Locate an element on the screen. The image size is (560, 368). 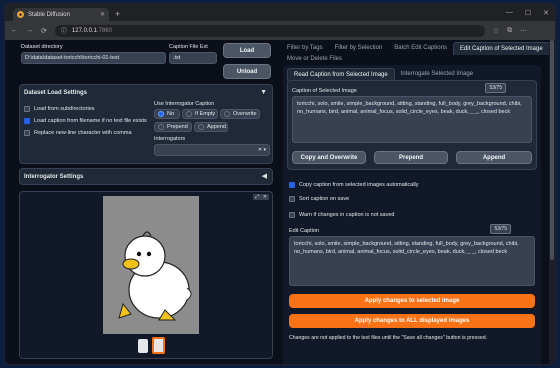
radio-overwrite: Overwrite is located at coordinates (240, 114).